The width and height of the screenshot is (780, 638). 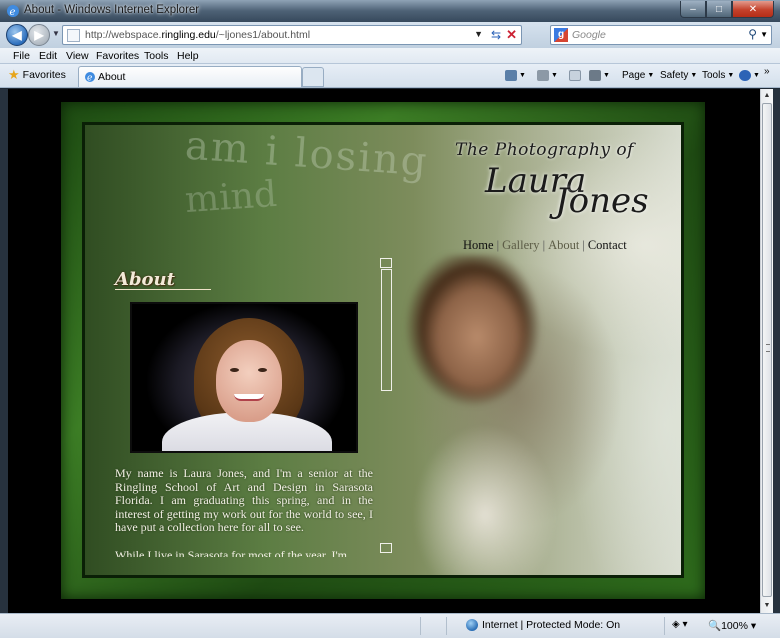 I want to click on feeds-button: ▼, so click(x=547, y=75).